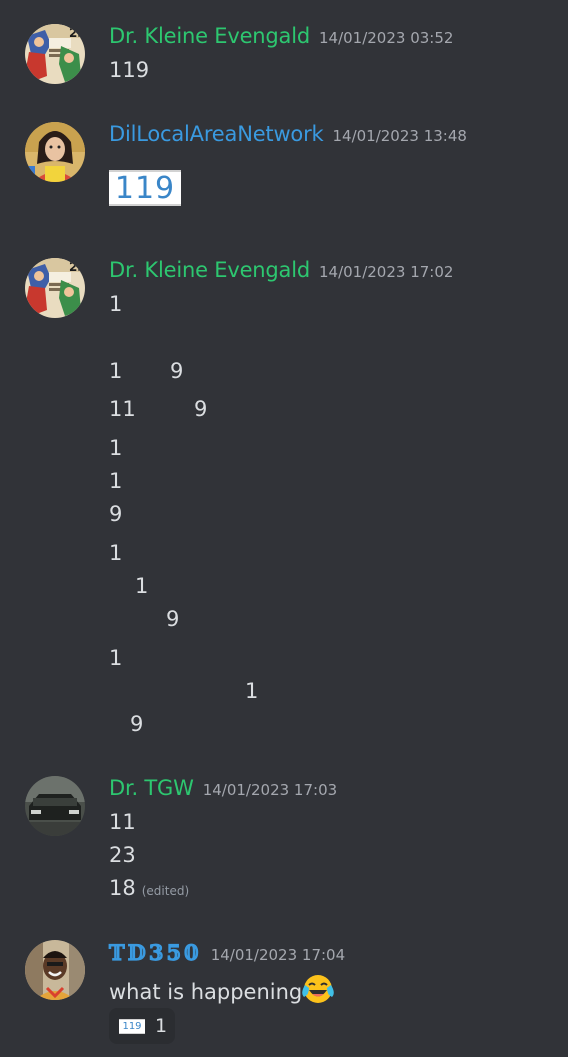 This screenshot has height=1057, width=568. Describe the element at coordinates (270, 790) in the screenshot. I see `timestamp: 14/01/2023 17:03` at that location.